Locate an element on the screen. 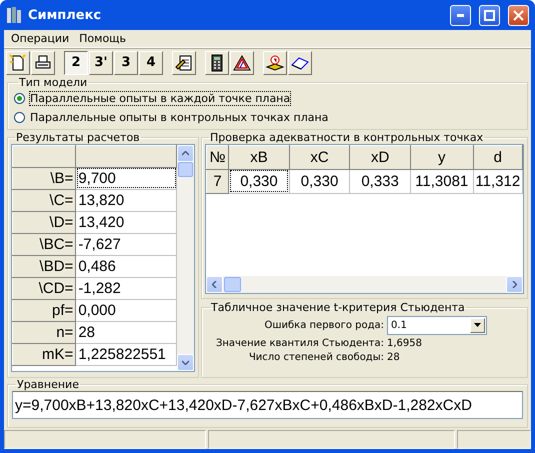 The image size is (535, 453). row-label: \D= is located at coordinates (44, 222).